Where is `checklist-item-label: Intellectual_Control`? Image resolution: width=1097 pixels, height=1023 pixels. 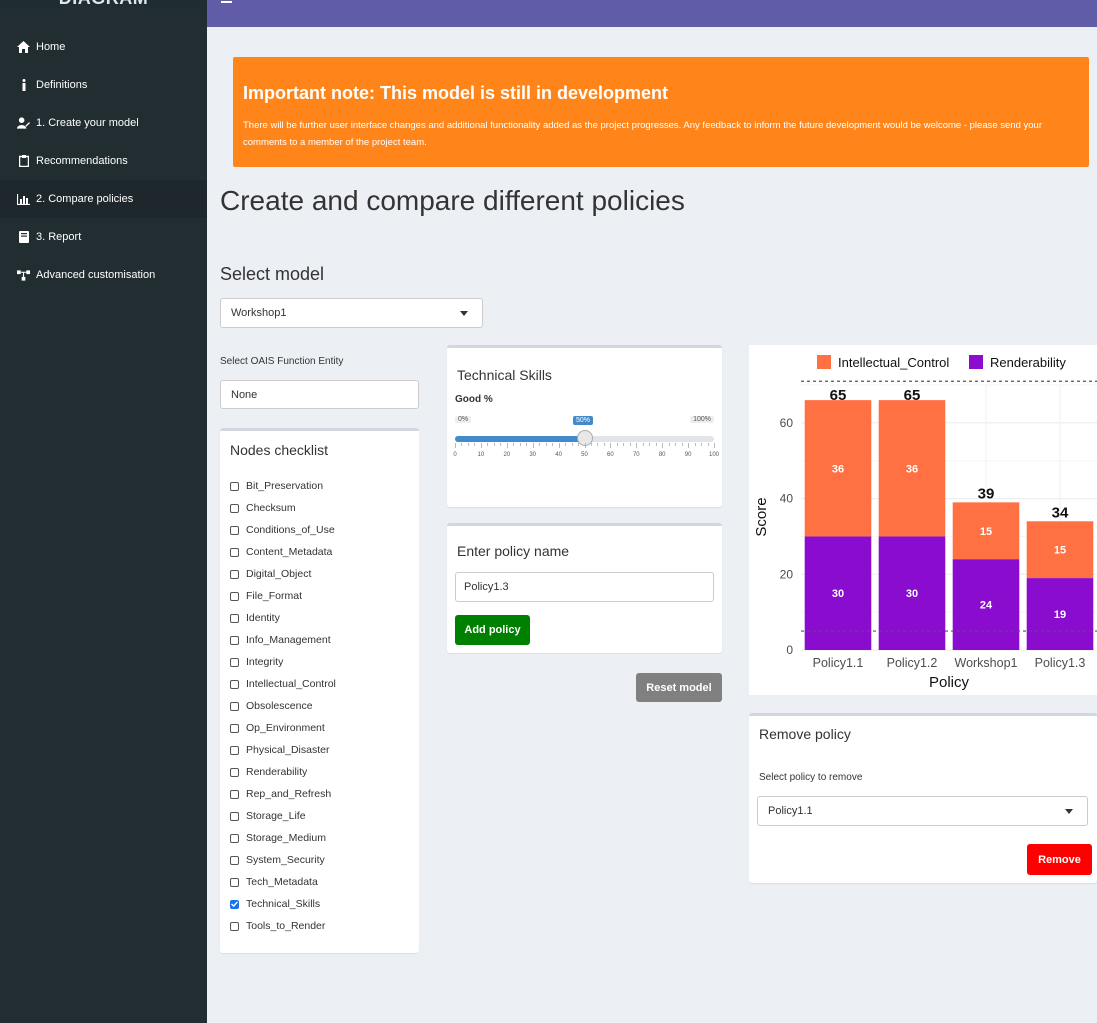 checklist-item-label: Intellectual_Control is located at coordinates (291, 684).